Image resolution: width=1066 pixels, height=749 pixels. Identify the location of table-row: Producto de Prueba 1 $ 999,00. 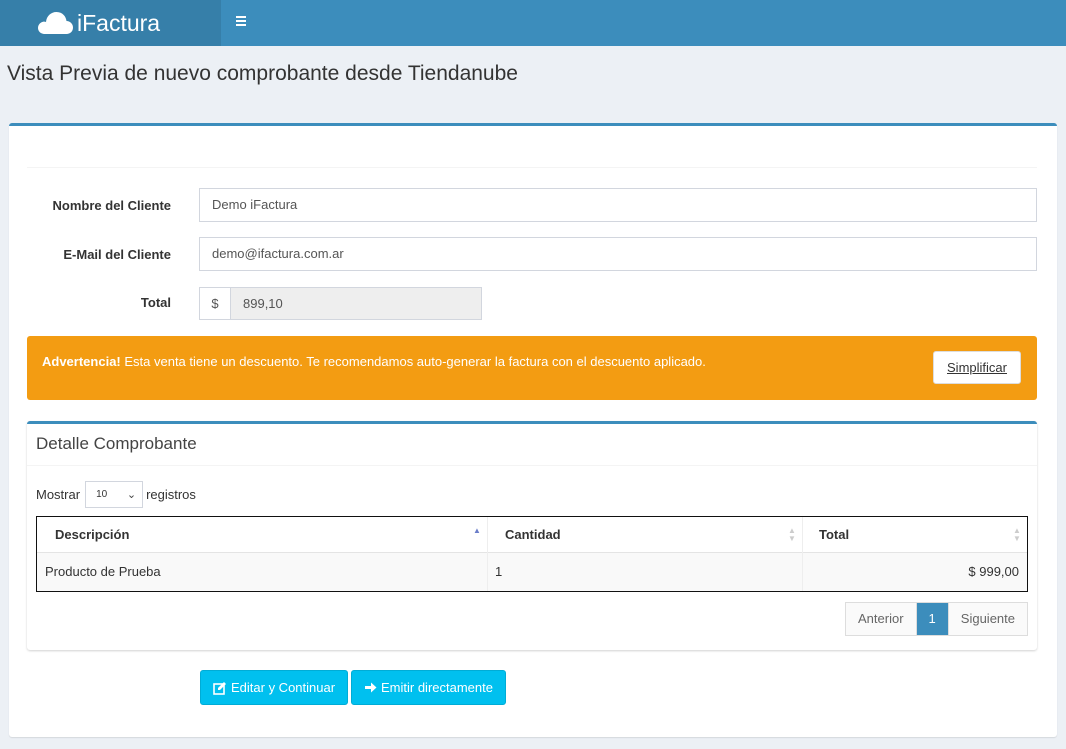
(532, 572).